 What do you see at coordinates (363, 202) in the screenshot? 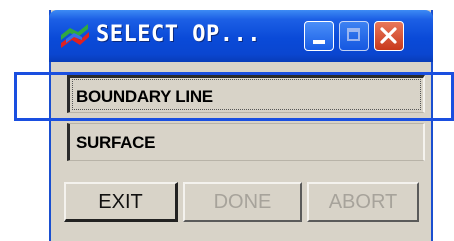
I see `abort-button: ABORT` at bounding box center [363, 202].